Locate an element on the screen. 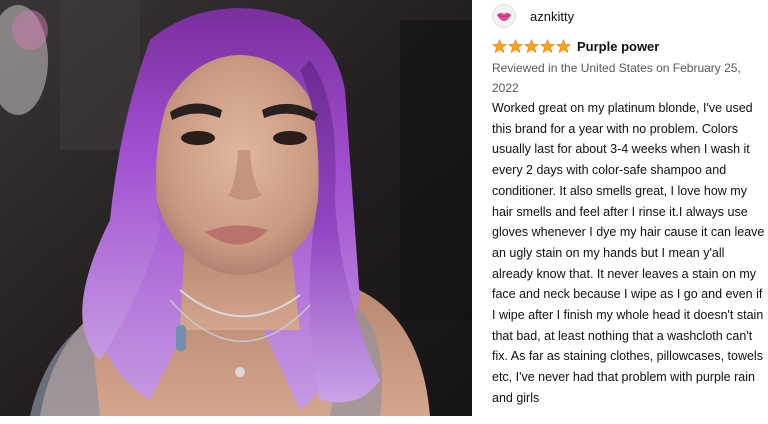 This screenshot has height=424, width=768. review-title: Purple power is located at coordinates (618, 46).